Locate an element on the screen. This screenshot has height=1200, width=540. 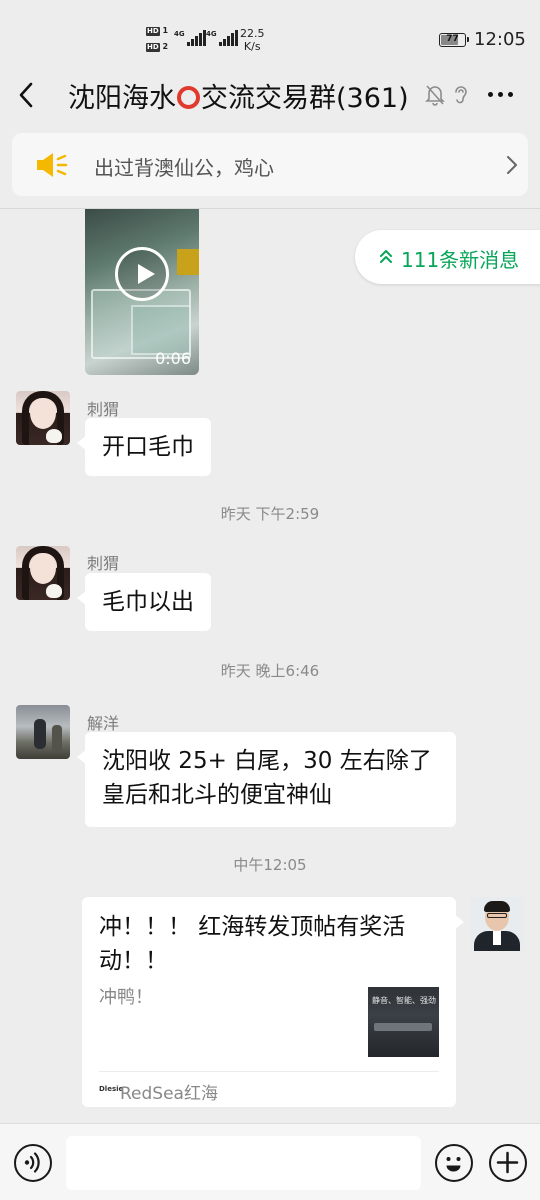
group-announcement: 出过背澳仙公，鸡心 is located at coordinates (270, 164).